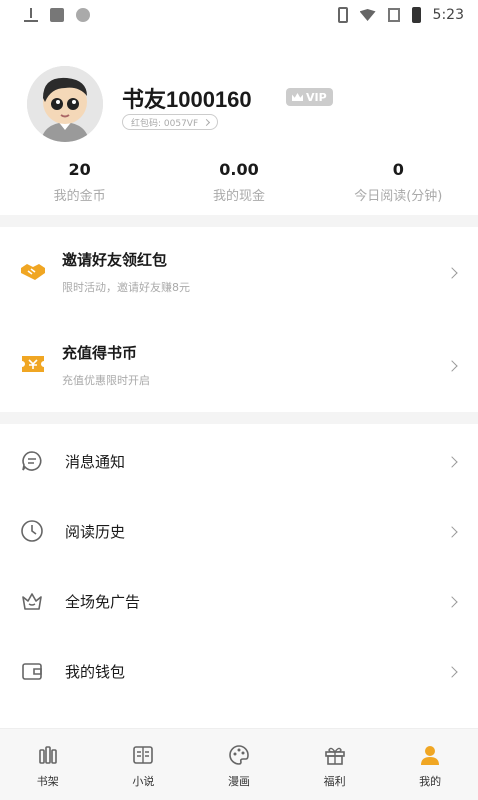 The width and height of the screenshot is (478, 800). I want to click on stat-label: 我的现金, so click(238, 196).